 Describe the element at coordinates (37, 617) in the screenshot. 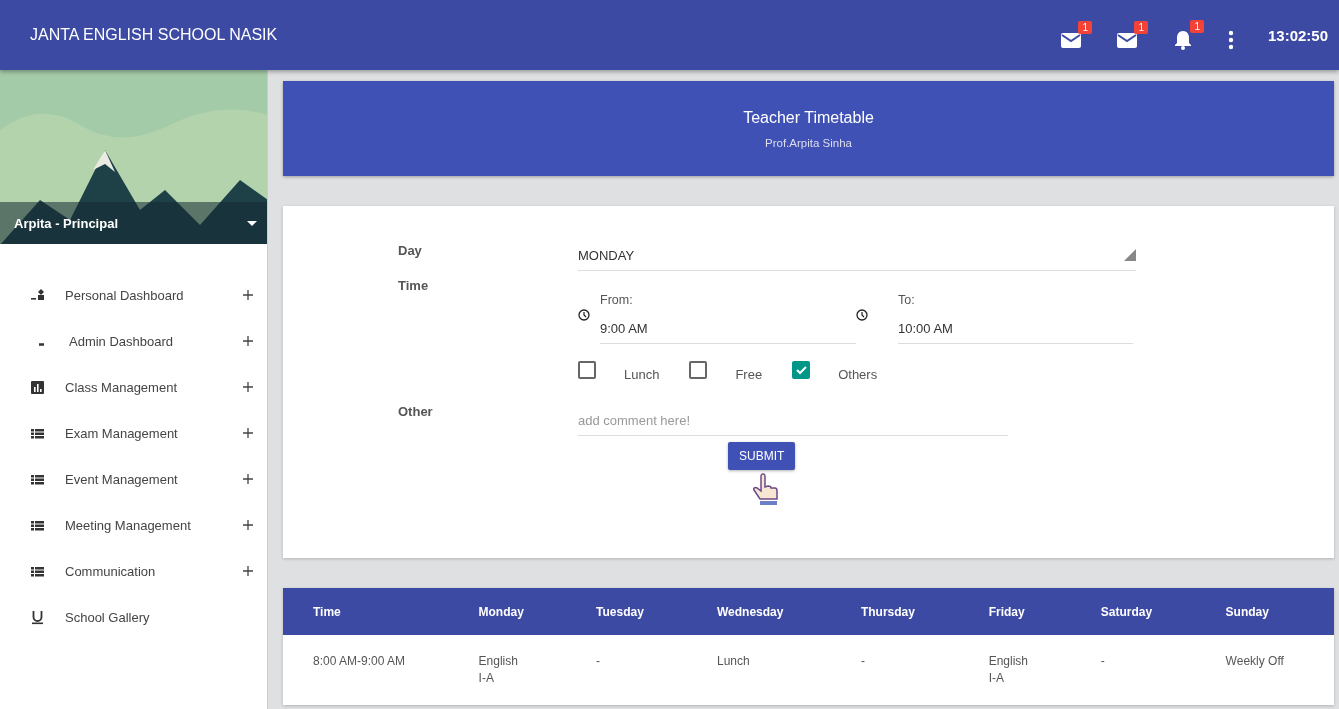

I see `underline-icon` at that location.